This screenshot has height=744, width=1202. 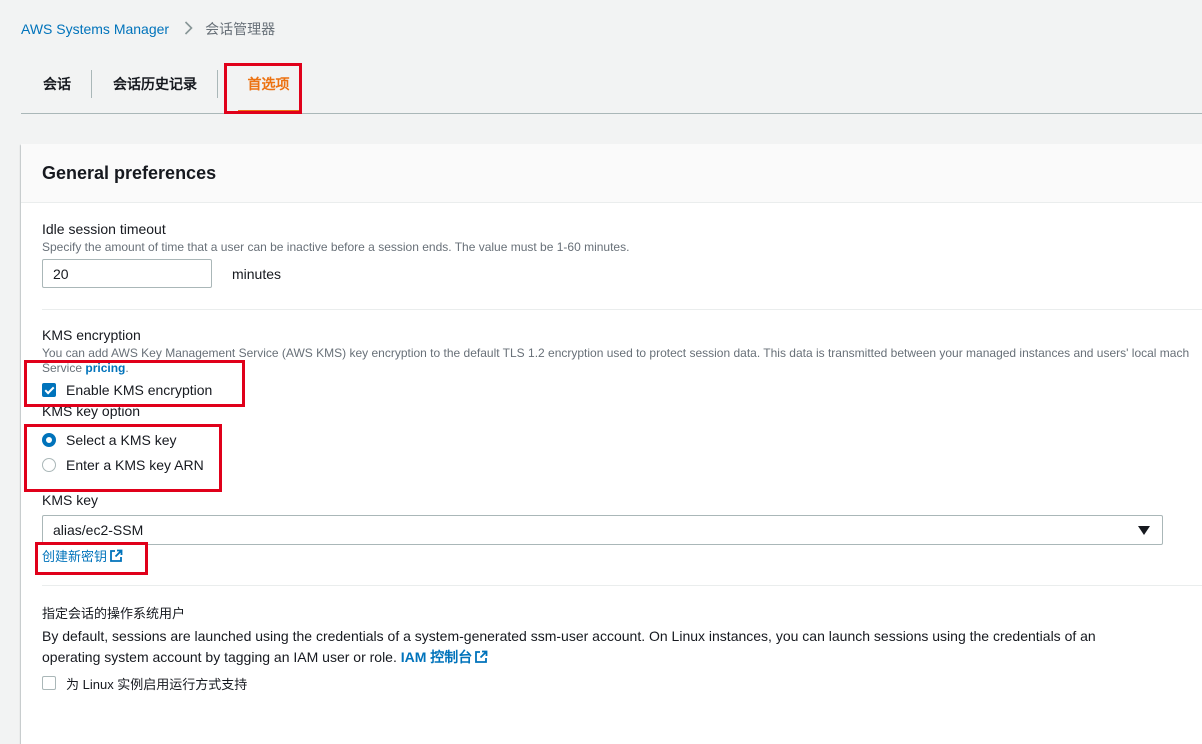 What do you see at coordinates (257, 274) in the screenshot?
I see `idle-timeout-unit: minutes` at bounding box center [257, 274].